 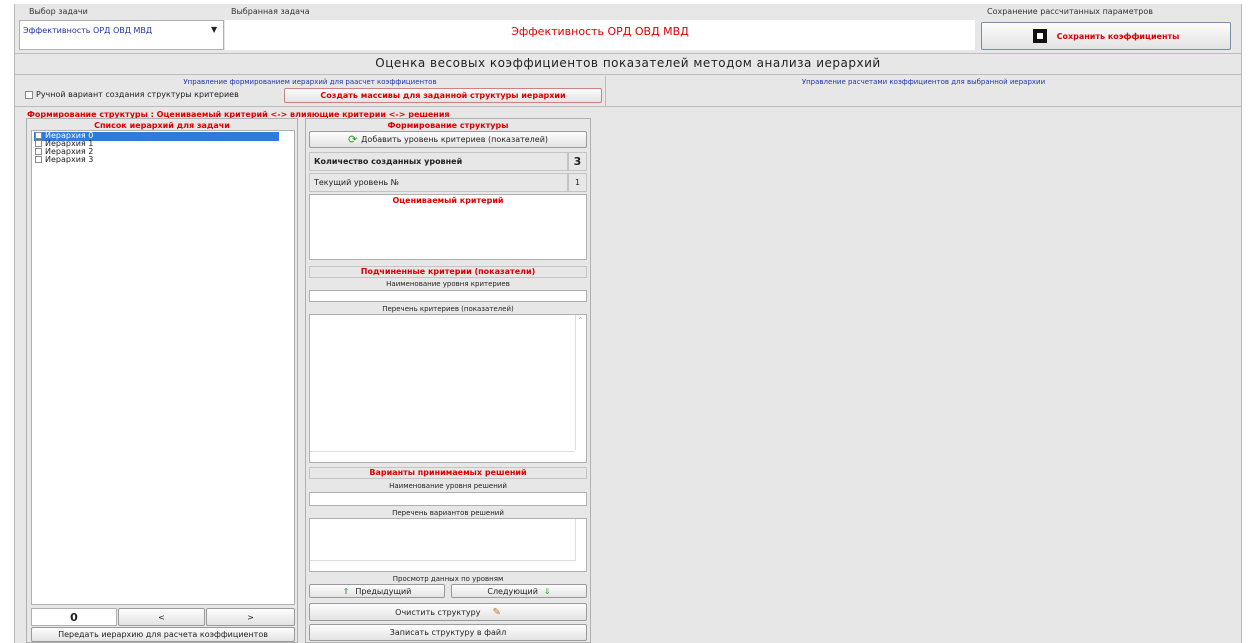 What do you see at coordinates (448, 200) in the screenshot?
I see `evaluated-criterion-label: Оцениваемый критерий` at bounding box center [448, 200].